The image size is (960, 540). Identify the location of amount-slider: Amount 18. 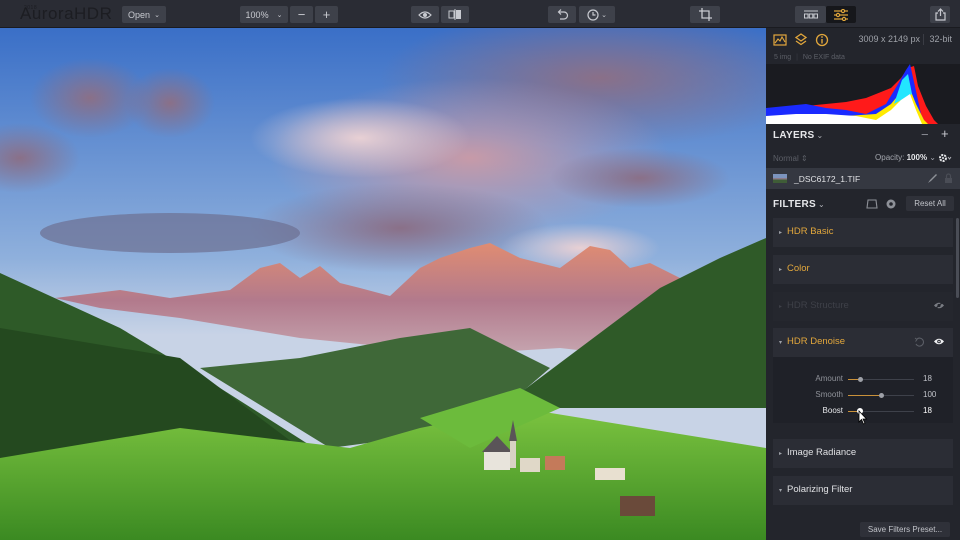
(863, 379).